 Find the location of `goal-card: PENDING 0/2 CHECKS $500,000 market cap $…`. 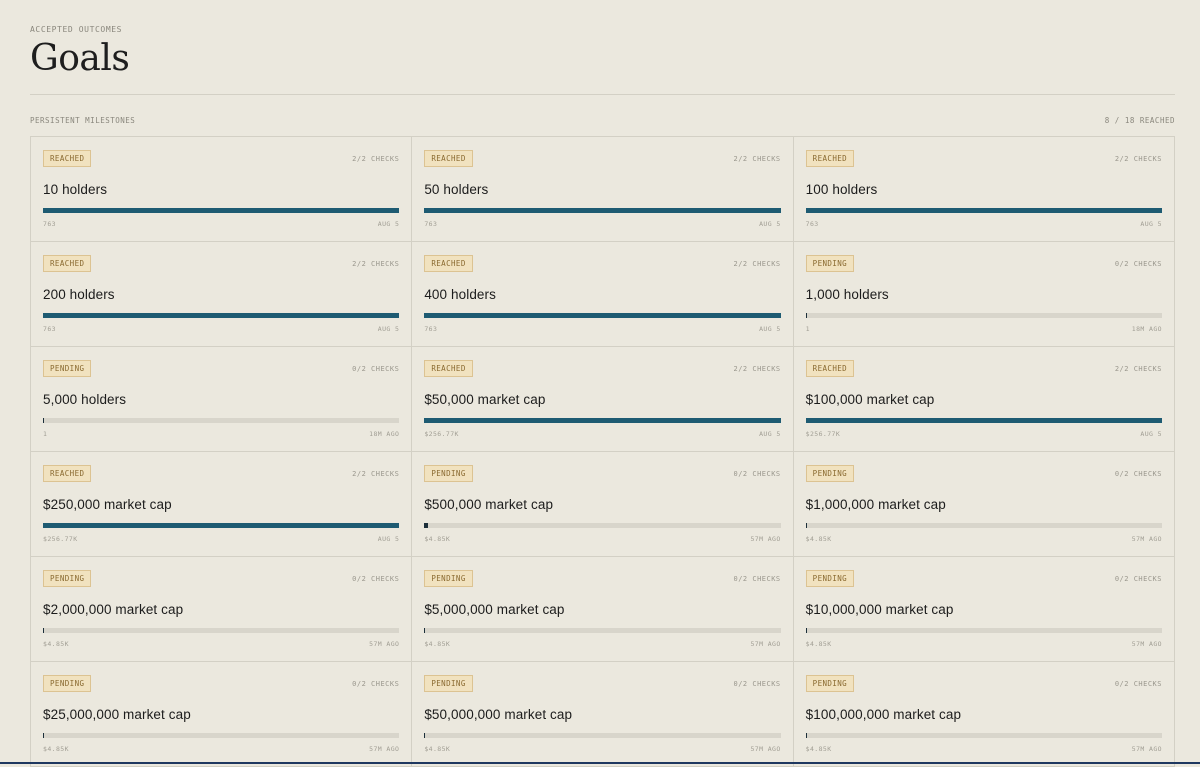

goal-card: PENDING 0/2 CHECKS $500,000 market cap $… is located at coordinates (603, 504).